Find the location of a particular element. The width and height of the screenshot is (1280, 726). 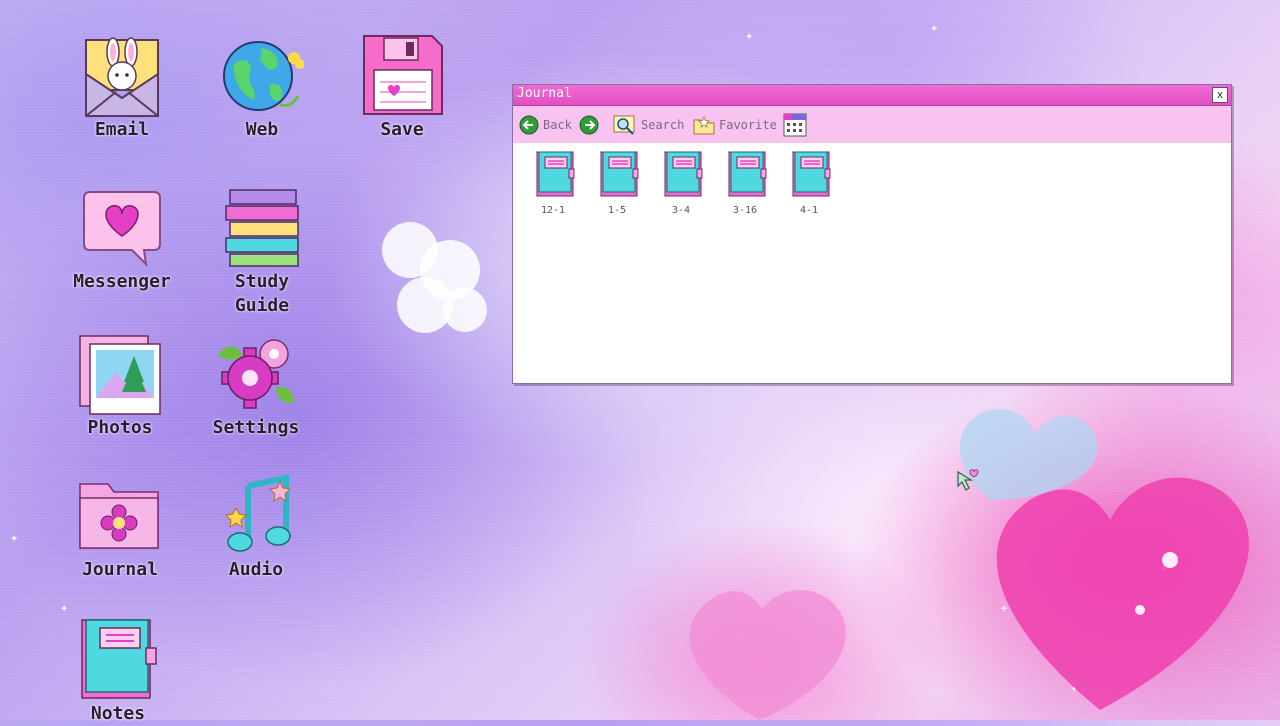

email-icon is located at coordinates (122, 76).